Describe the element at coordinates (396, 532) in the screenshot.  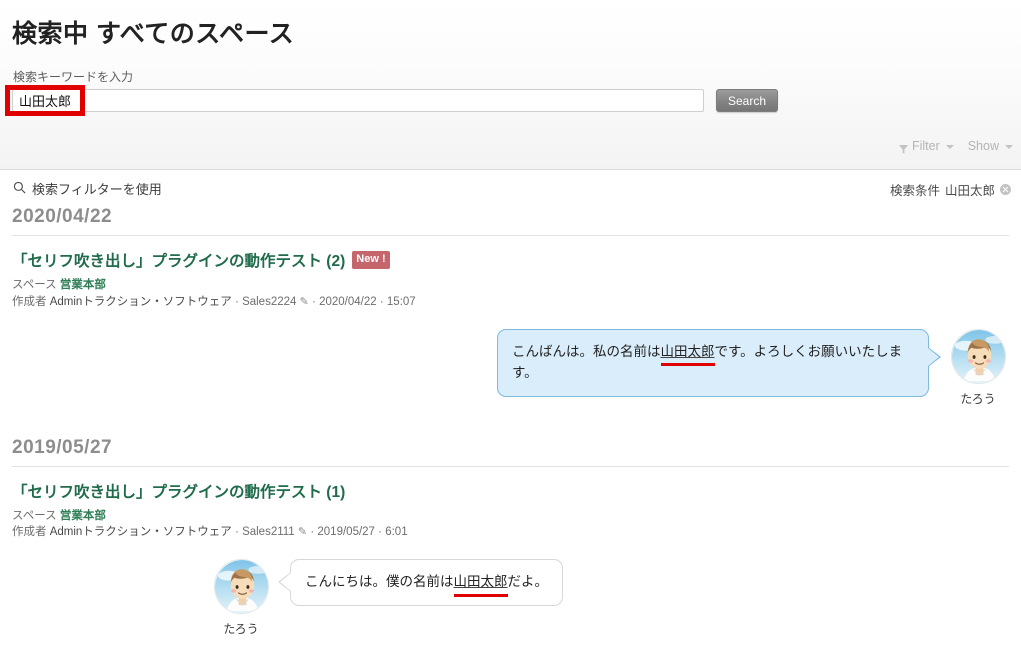
I see `result-time-meta: 6:01` at that location.